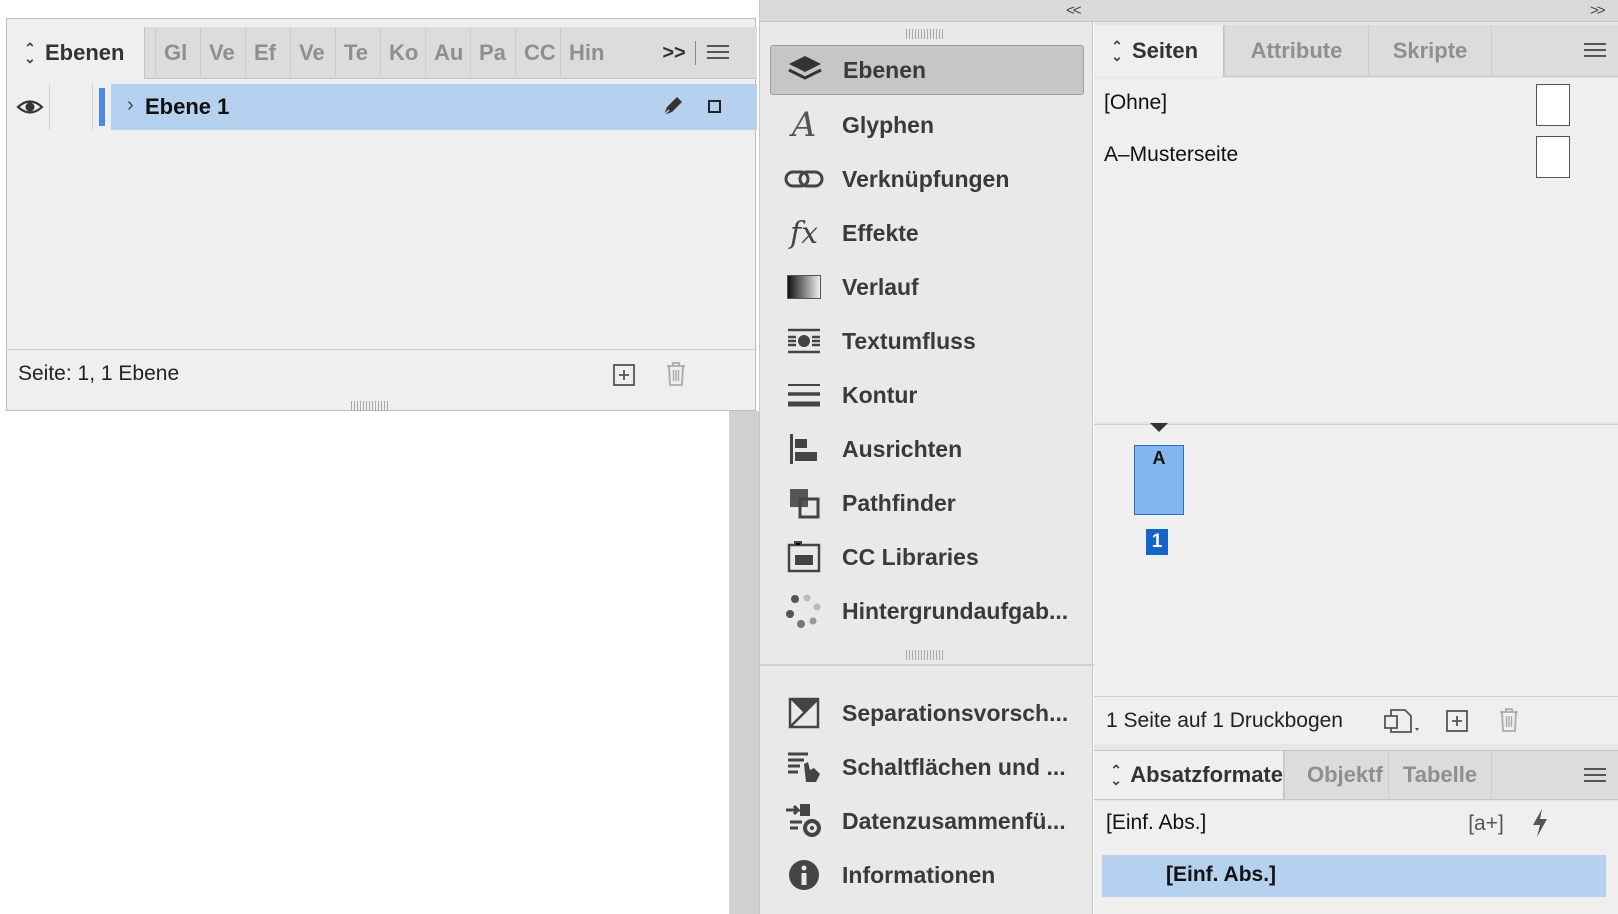 The height and width of the screenshot is (914, 1618). I want to click on new-layer-button, so click(624, 375).